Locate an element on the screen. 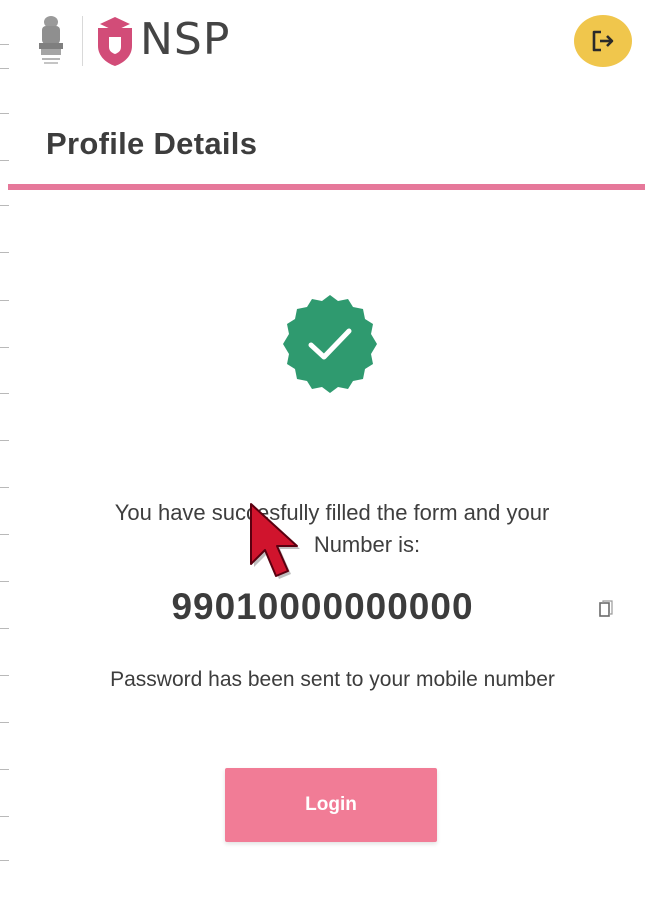 The height and width of the screenshot is (900, 645). app-header: NSP is located at coordinates (322, 47).